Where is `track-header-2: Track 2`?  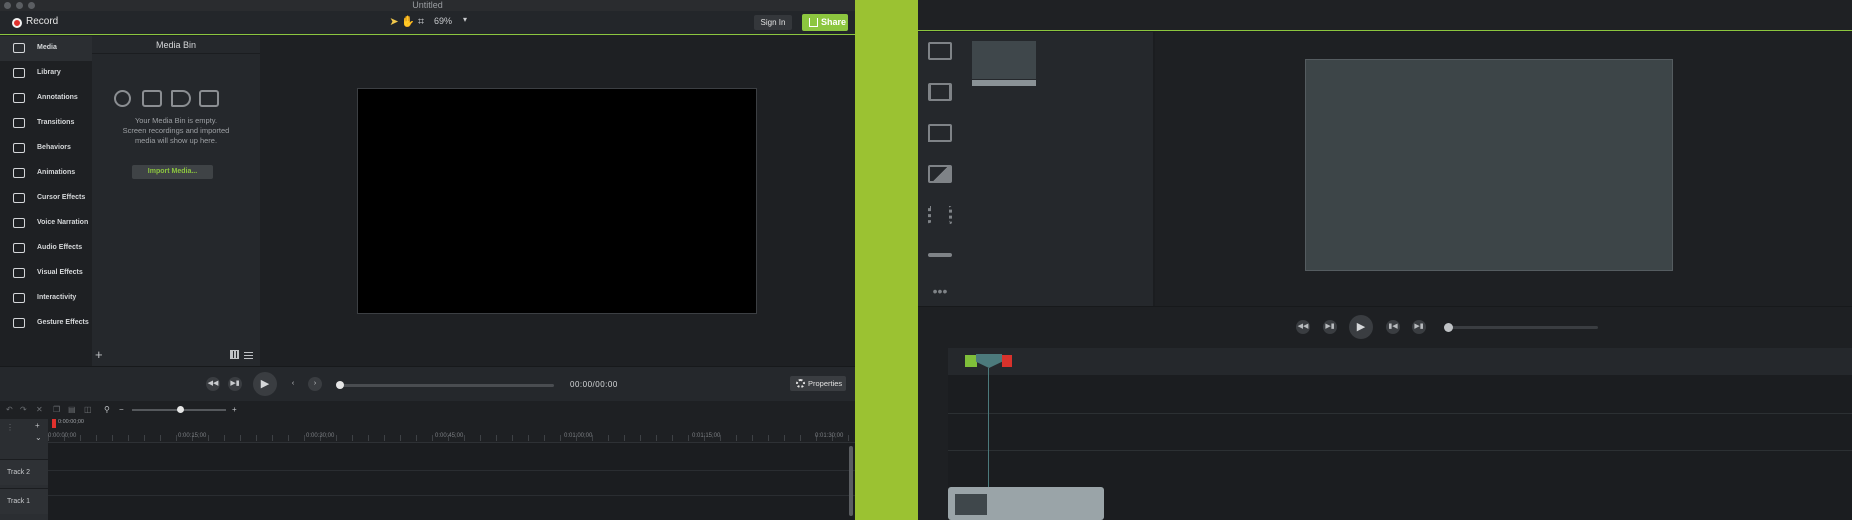 track-header-2: Track 2 is located at coordinates (24, 472).